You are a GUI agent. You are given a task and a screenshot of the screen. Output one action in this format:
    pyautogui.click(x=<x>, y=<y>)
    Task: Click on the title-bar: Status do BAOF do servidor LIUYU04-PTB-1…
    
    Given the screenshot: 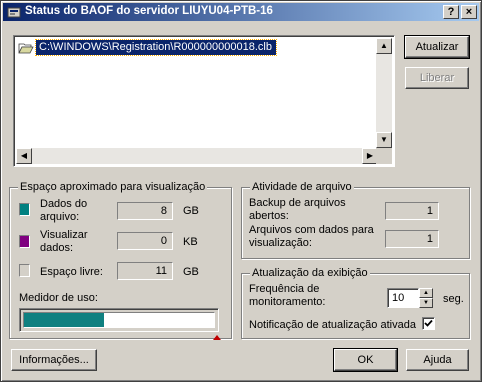 What is the action you would take?
    pyautogui.click(x=241, y=12)
    